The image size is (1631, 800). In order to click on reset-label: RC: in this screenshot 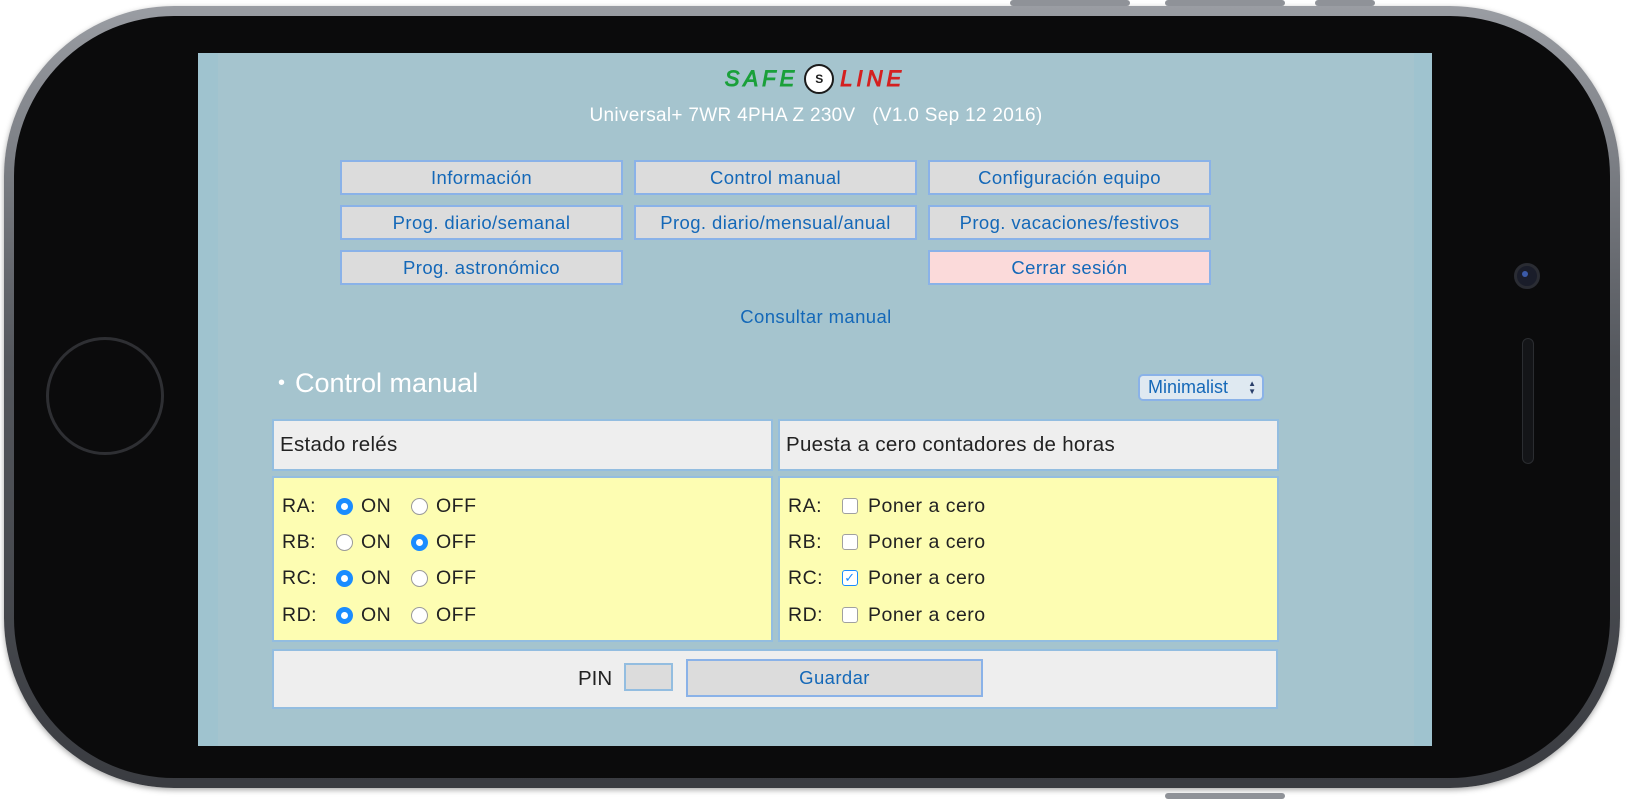, I will do `click(806, 577)`.